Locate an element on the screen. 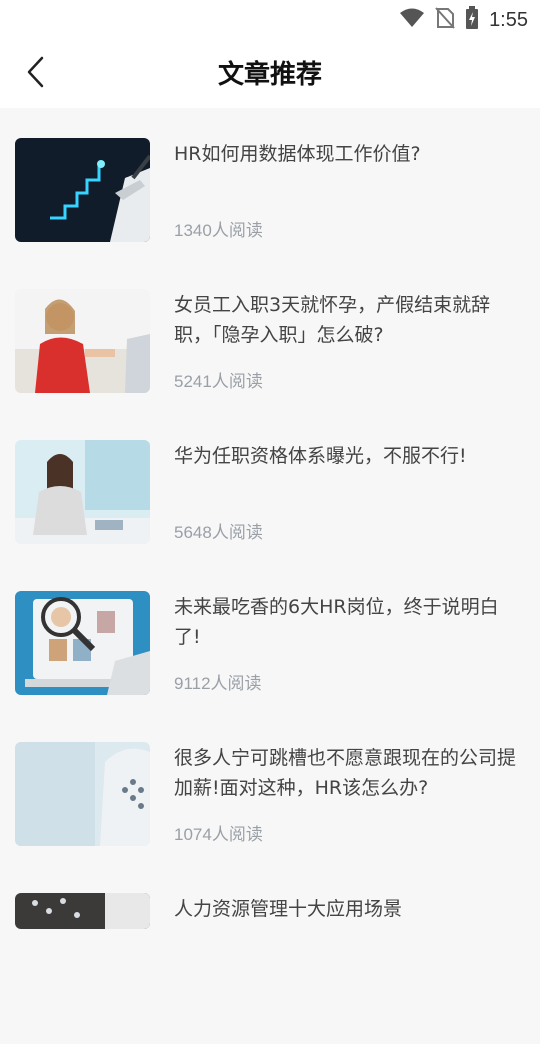 This screenshot has width=540, height=1044. article-item: 人力资源管理十大应用场景 is located at coordinates (270, 968).